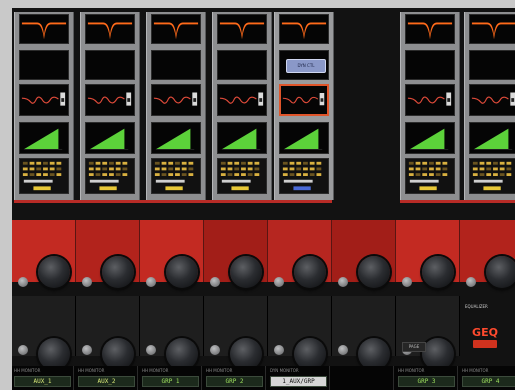 The width and height of the screenshot is (515, 390). I want to click on channel-name: DYN MONITOR 1_AUX/GRP, so click(299, 378).